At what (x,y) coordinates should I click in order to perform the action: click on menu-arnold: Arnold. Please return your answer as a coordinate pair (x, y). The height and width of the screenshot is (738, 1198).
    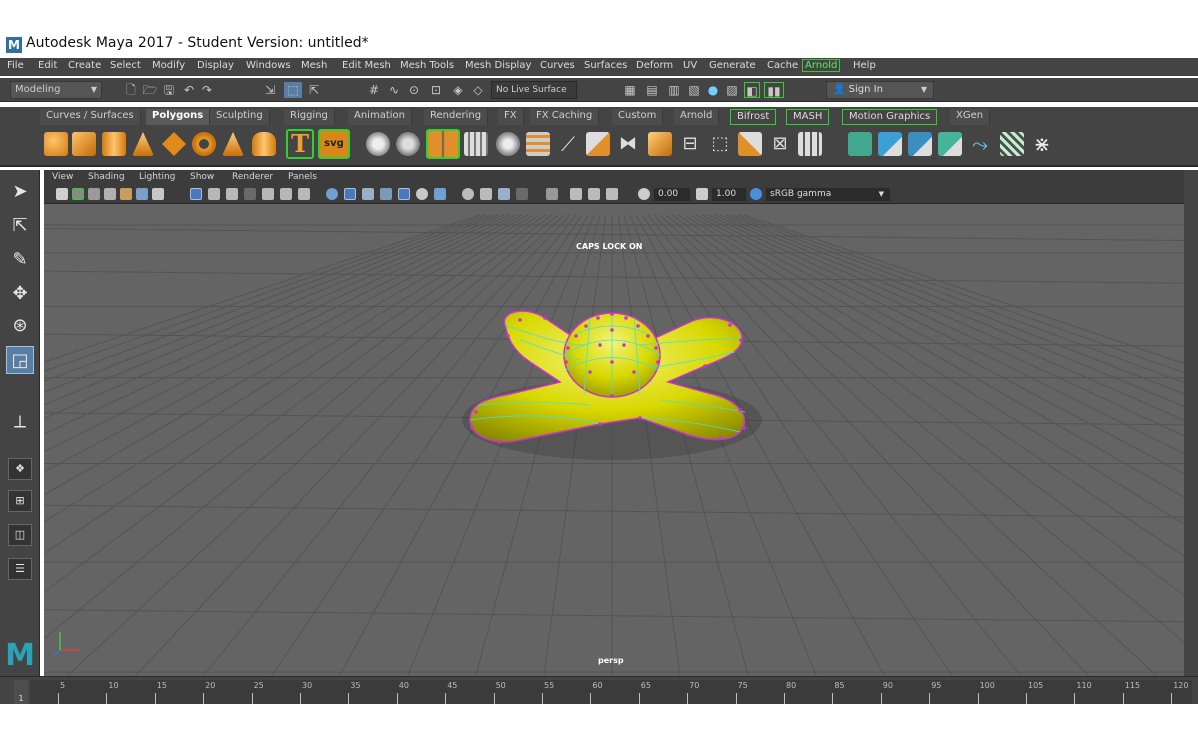
    Looking at the image, I should click on (821, 65).